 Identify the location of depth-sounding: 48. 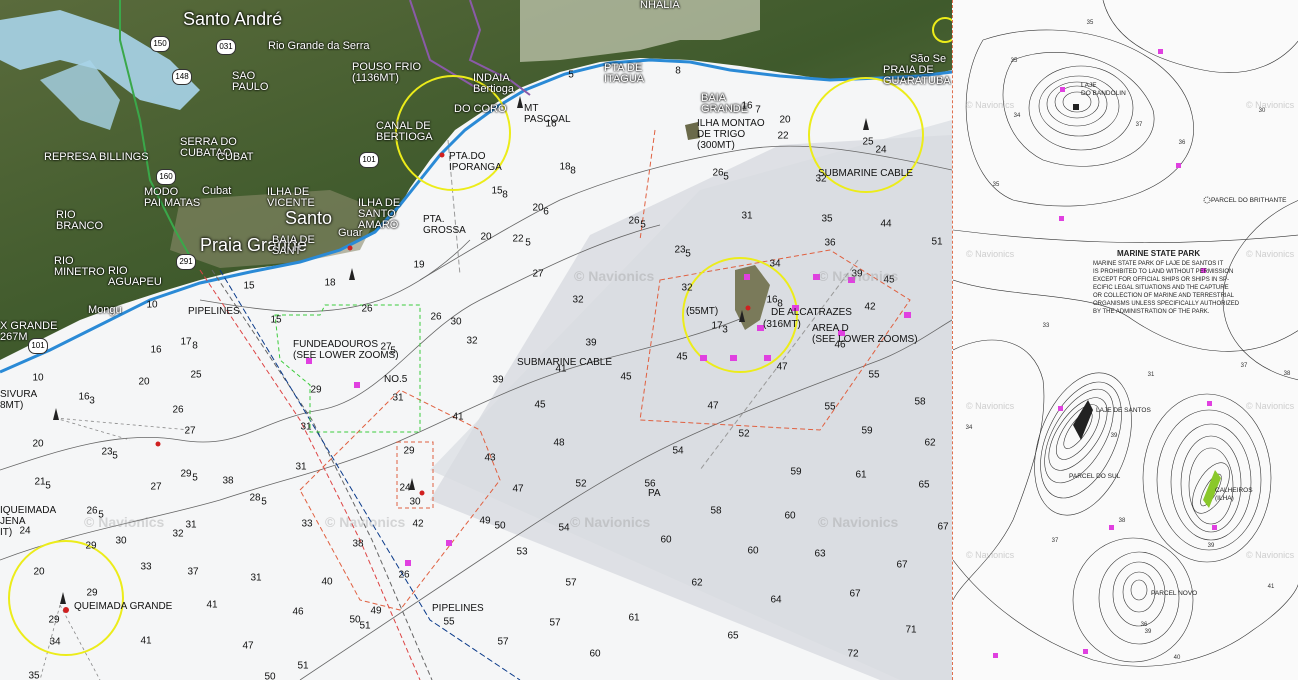
(559, 443).